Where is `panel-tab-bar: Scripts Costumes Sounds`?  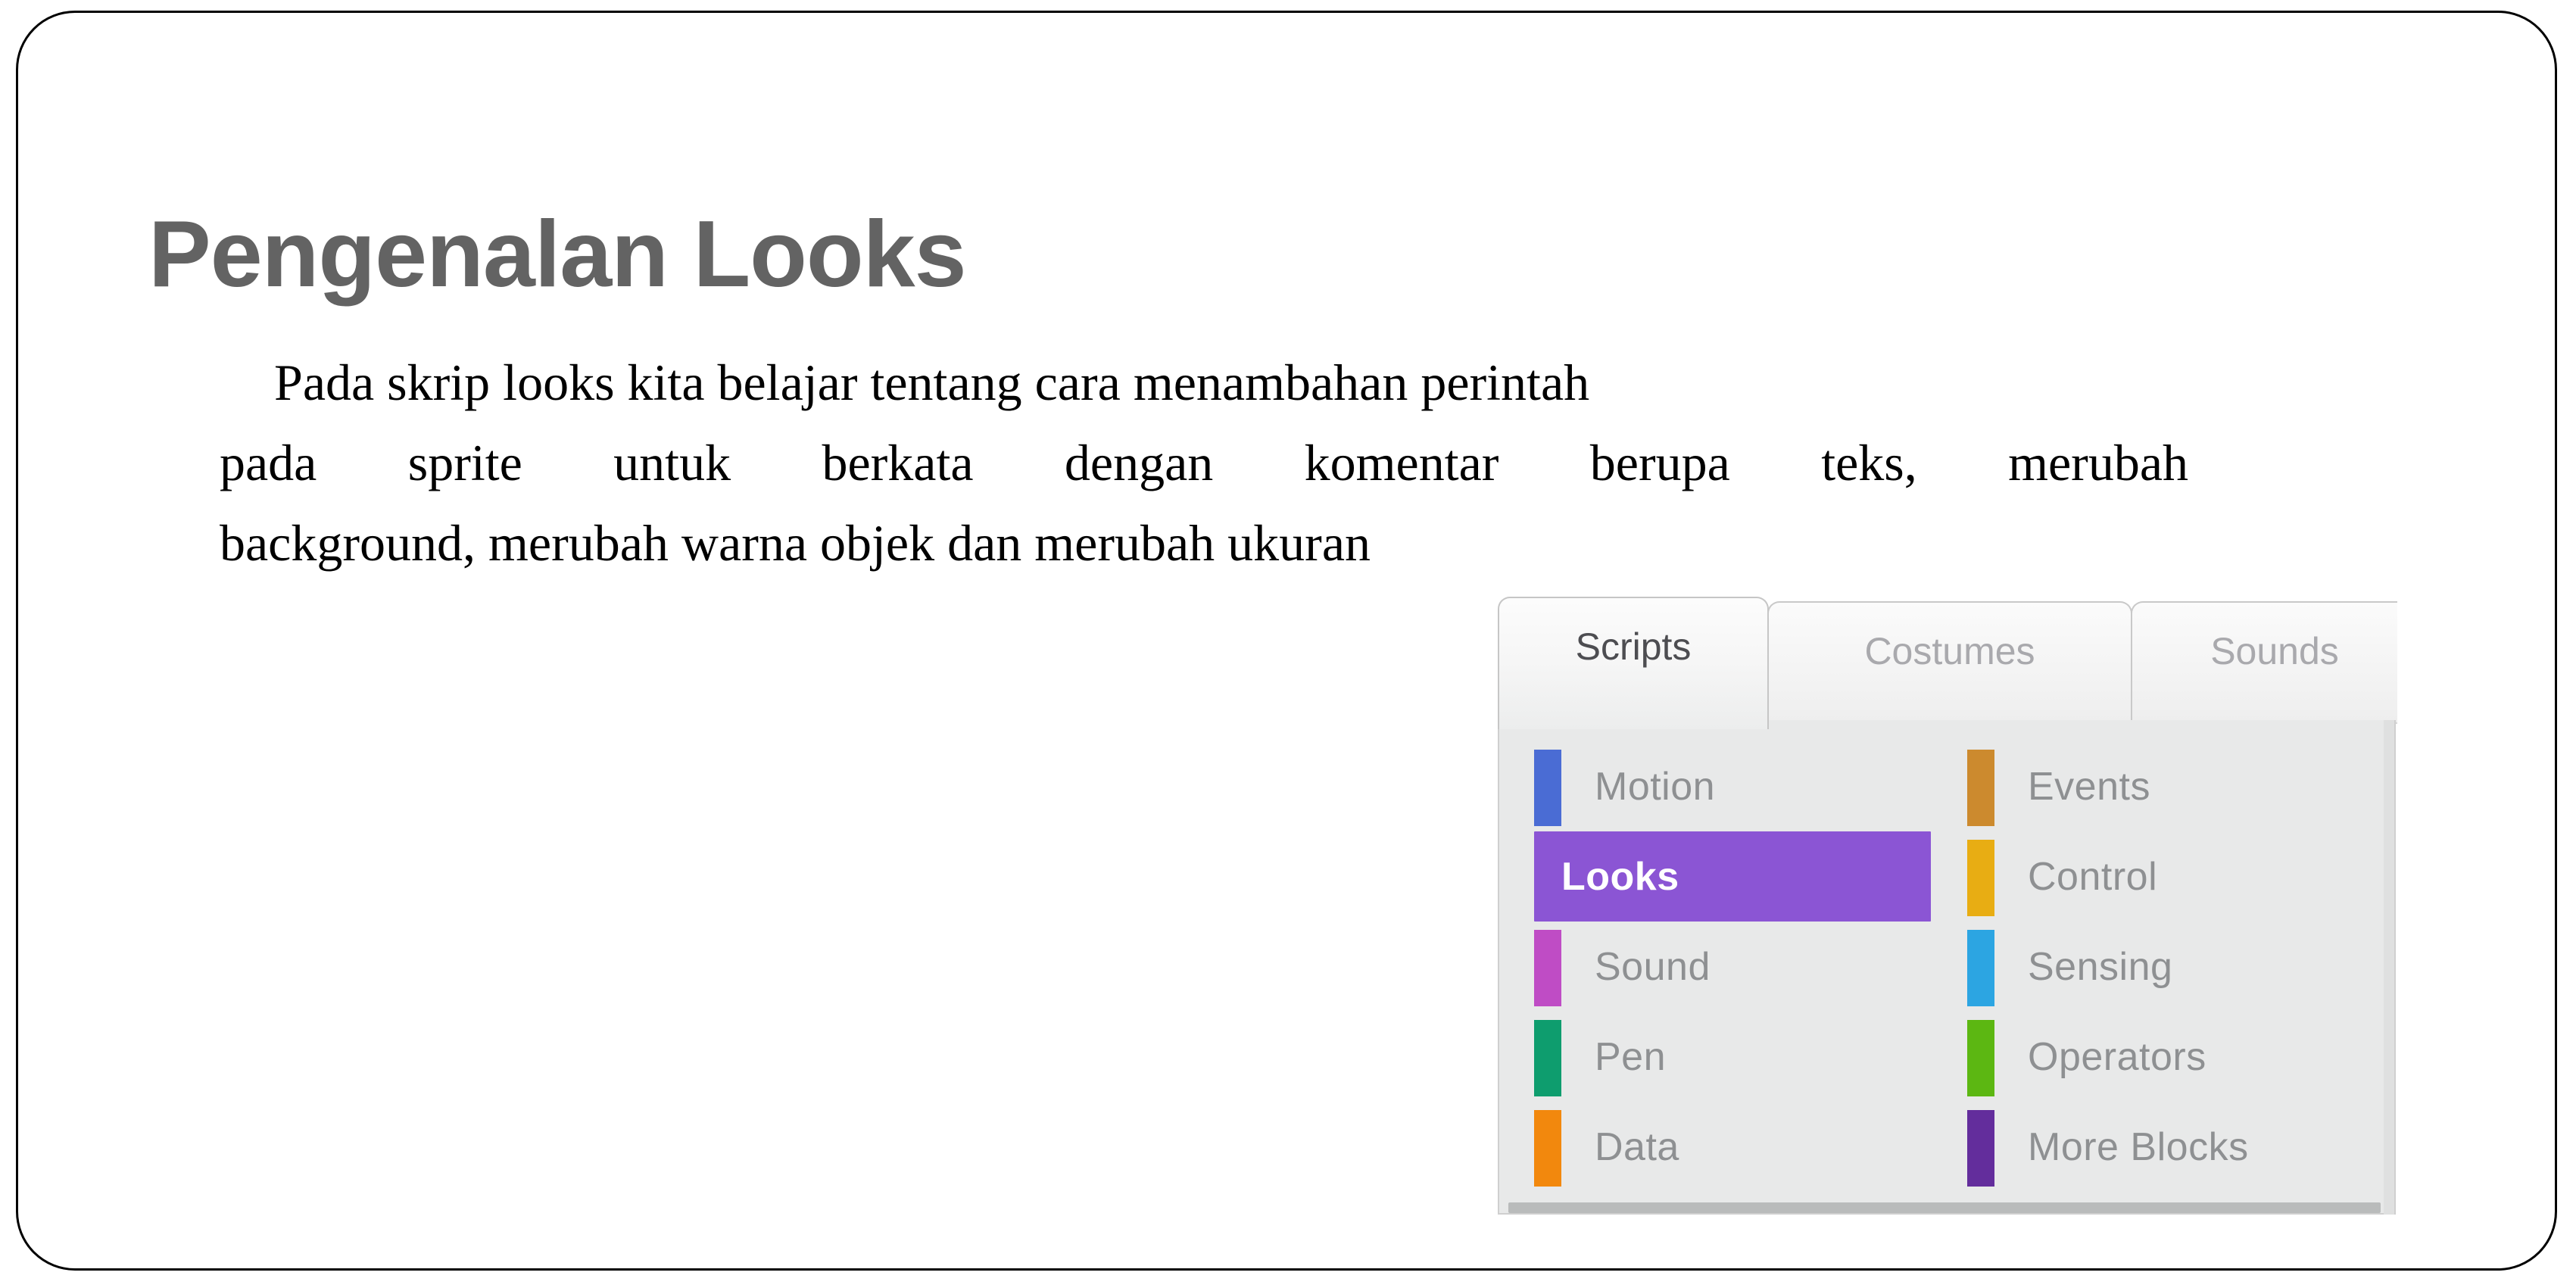 panel-tab-bar: Scripts Costumes Sounds is located at coordinates (1947, 663).